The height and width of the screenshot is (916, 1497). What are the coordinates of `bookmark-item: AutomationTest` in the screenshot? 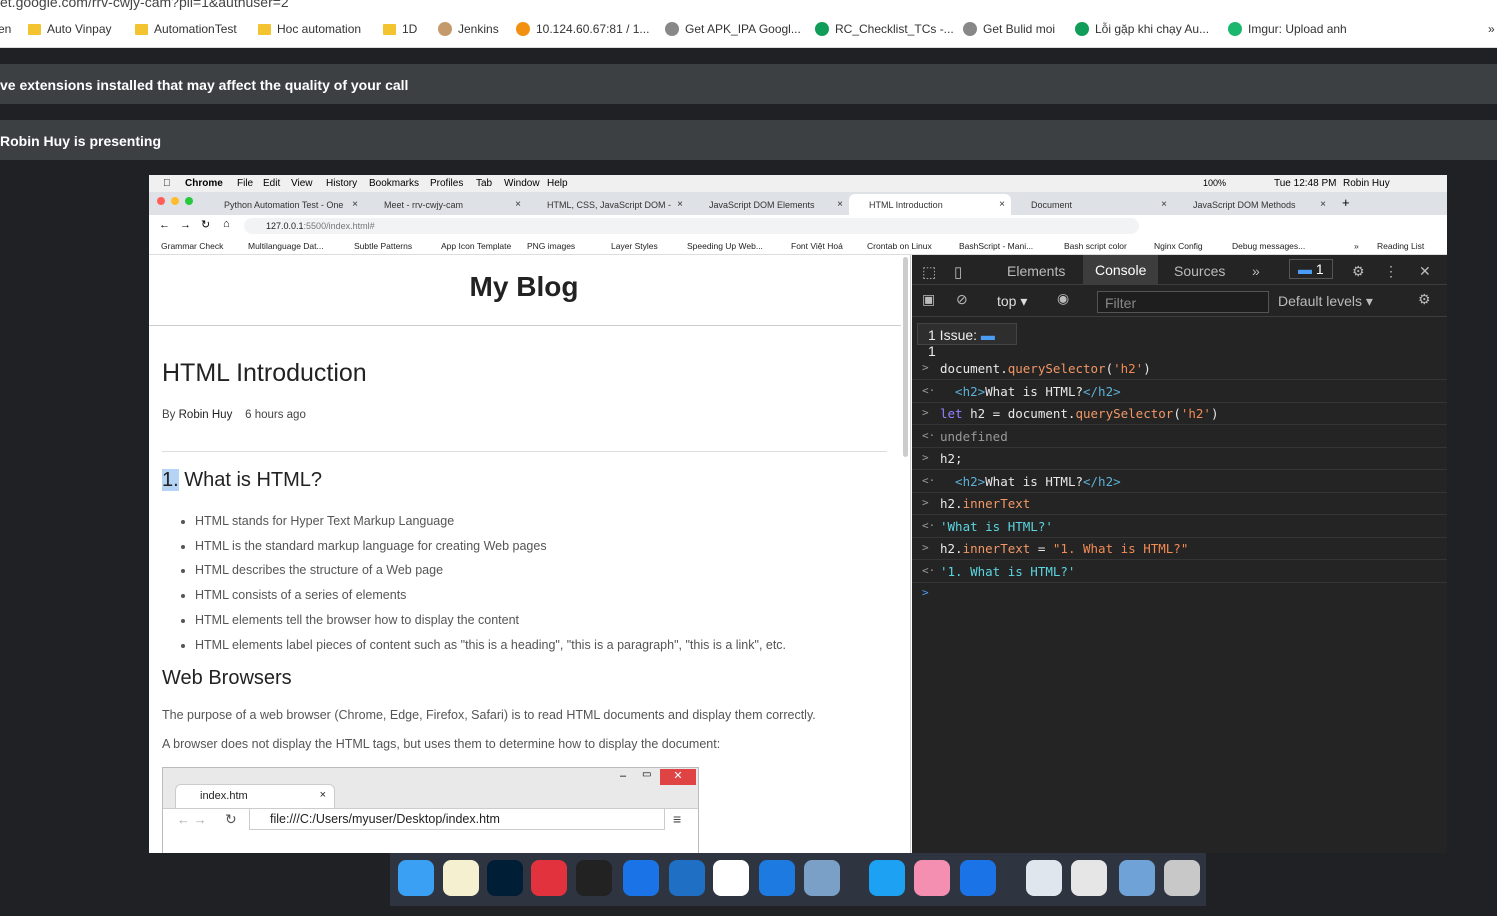 It's located at (186, 29).